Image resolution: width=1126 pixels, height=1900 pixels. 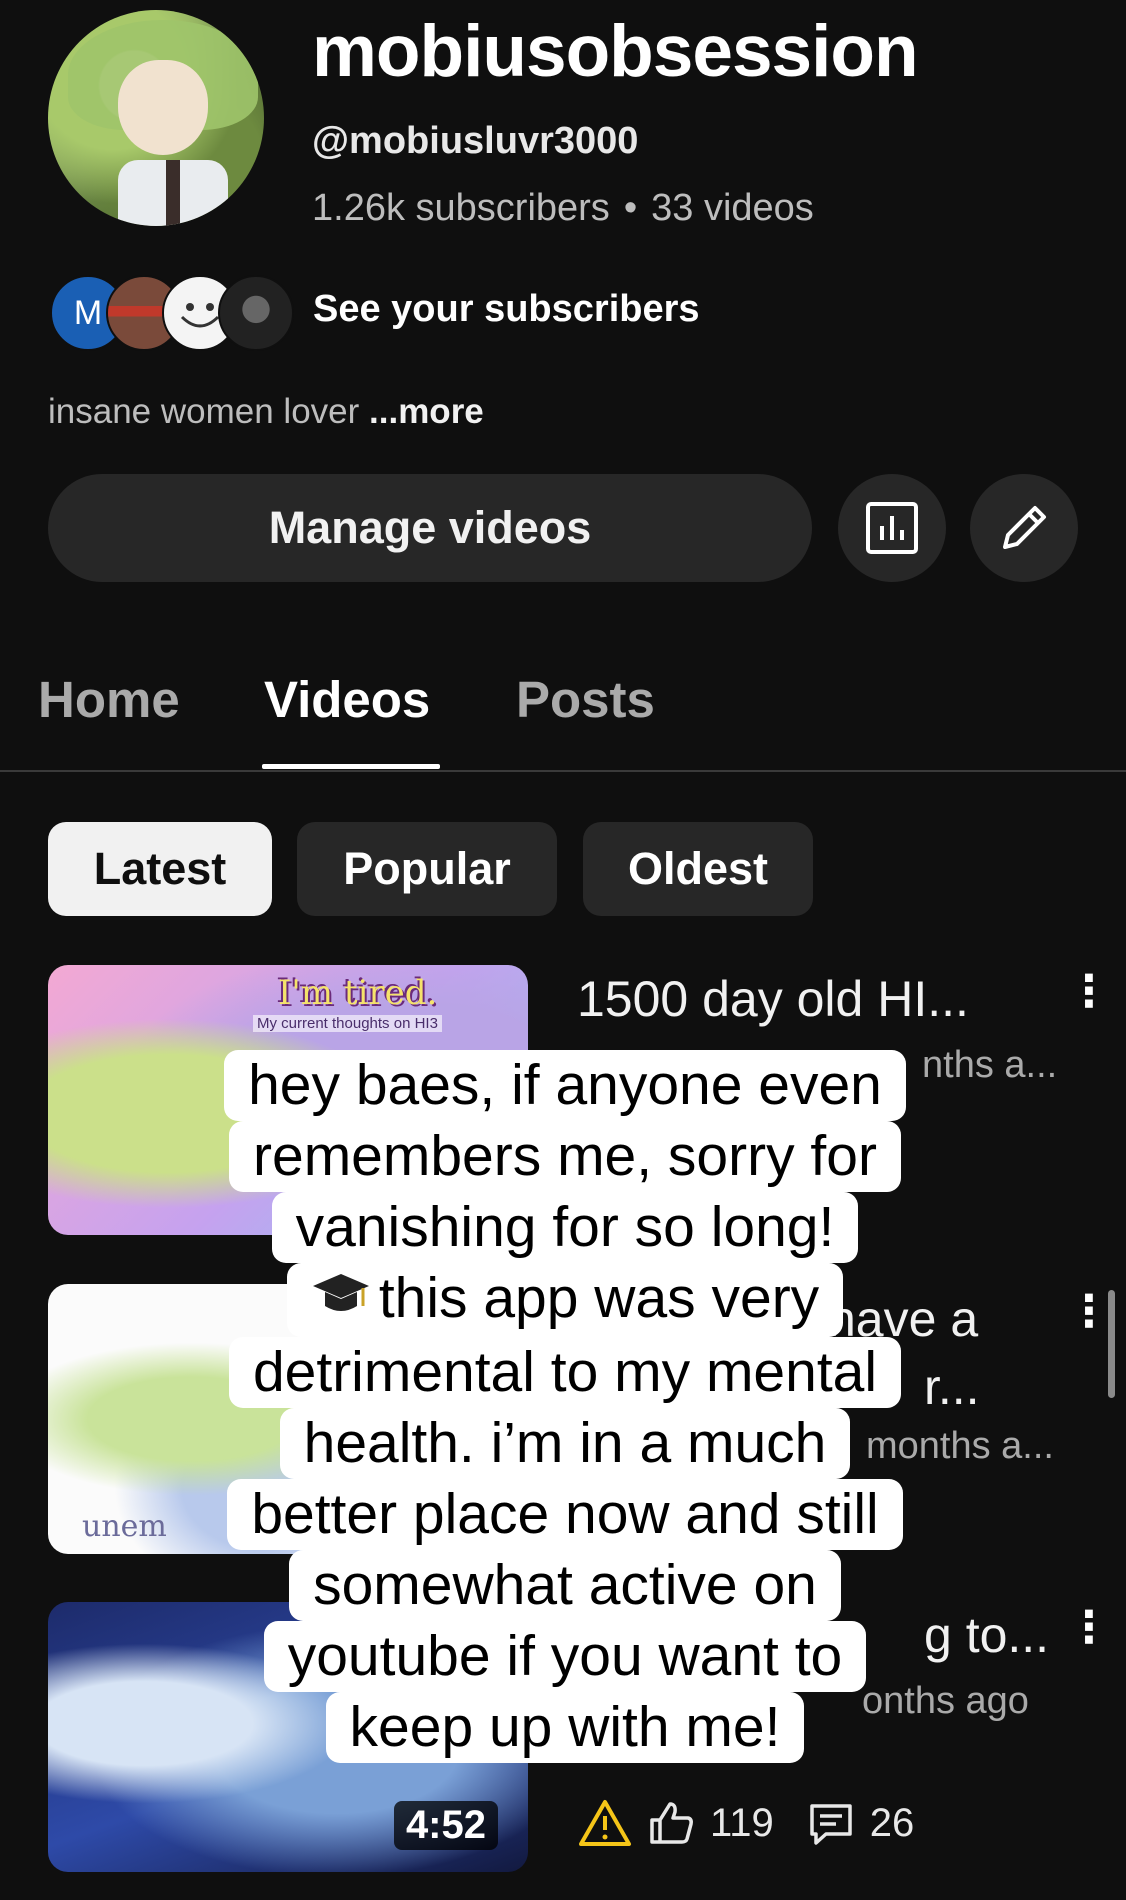 I want to click on tab-videos: Videos, so click(x=347, y=699).